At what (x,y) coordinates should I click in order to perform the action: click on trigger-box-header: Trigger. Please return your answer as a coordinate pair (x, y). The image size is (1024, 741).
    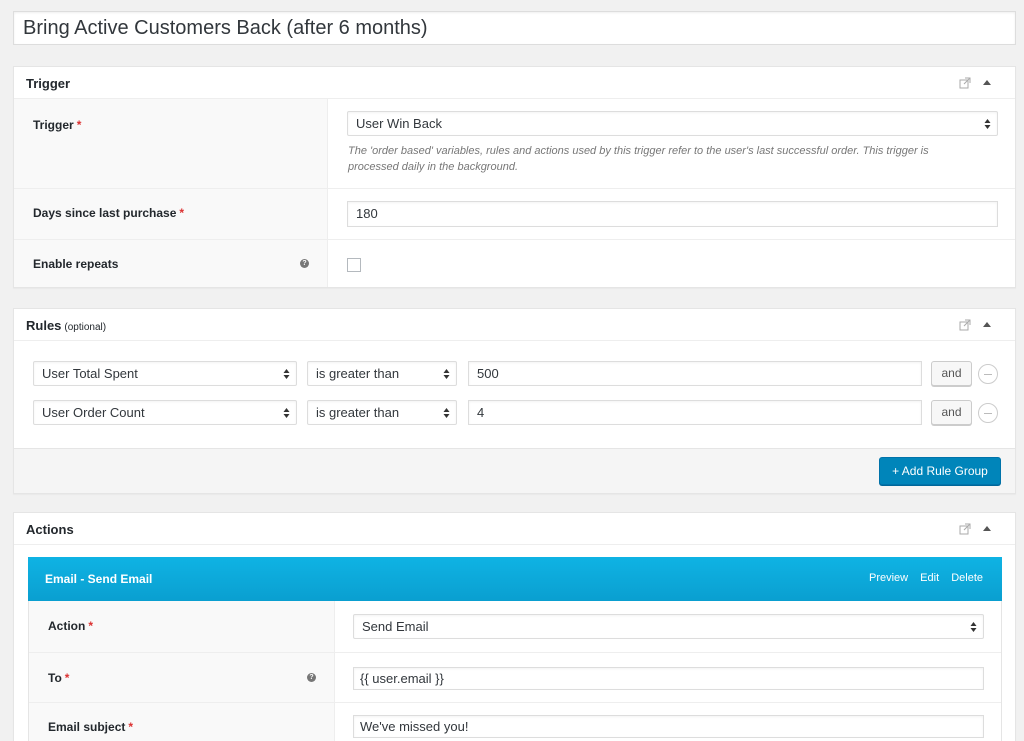
    Looking at the image, I should click on (514, 83).